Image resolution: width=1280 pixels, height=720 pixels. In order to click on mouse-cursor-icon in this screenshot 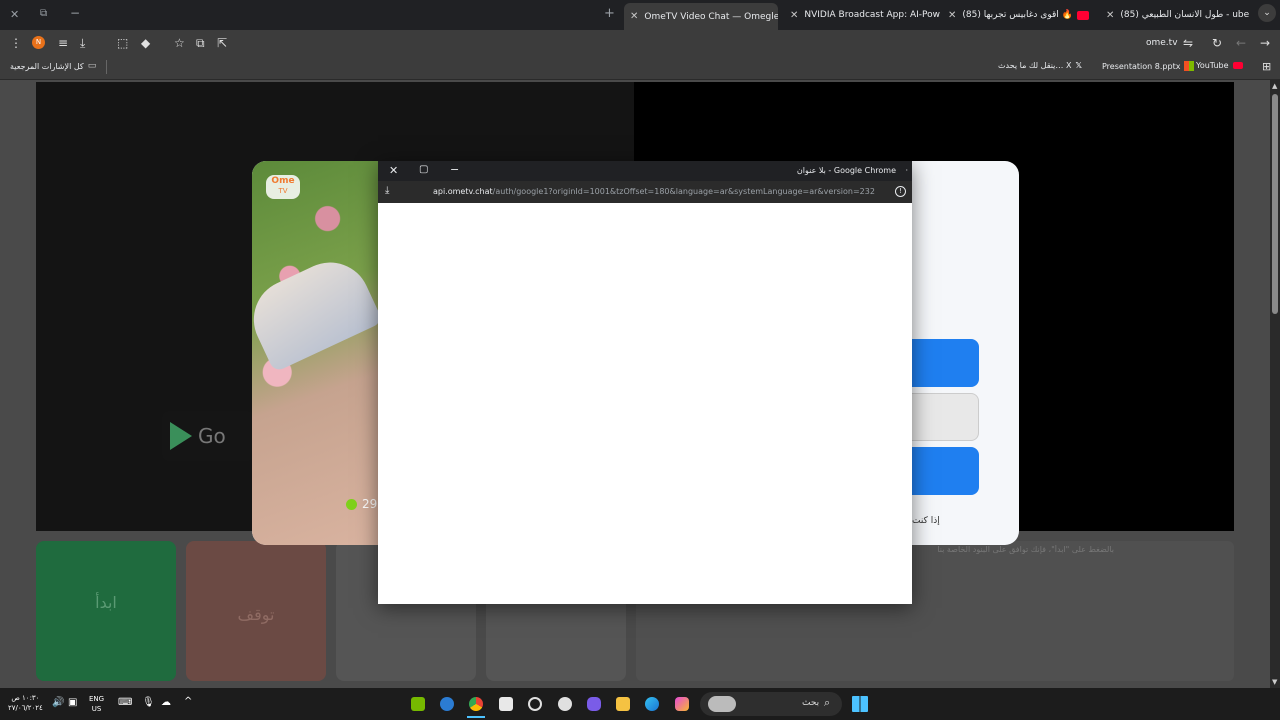, I will do `click(812, 407)`.